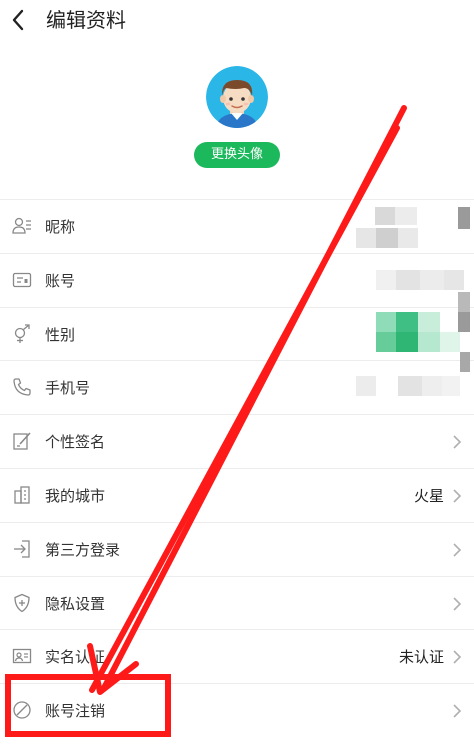 This screenshot has width=474, height=747. What do you see at coordinates (83, 549) in the screenshot?
I see `row-label: 第三方登录` at bounding box center [83, 549].